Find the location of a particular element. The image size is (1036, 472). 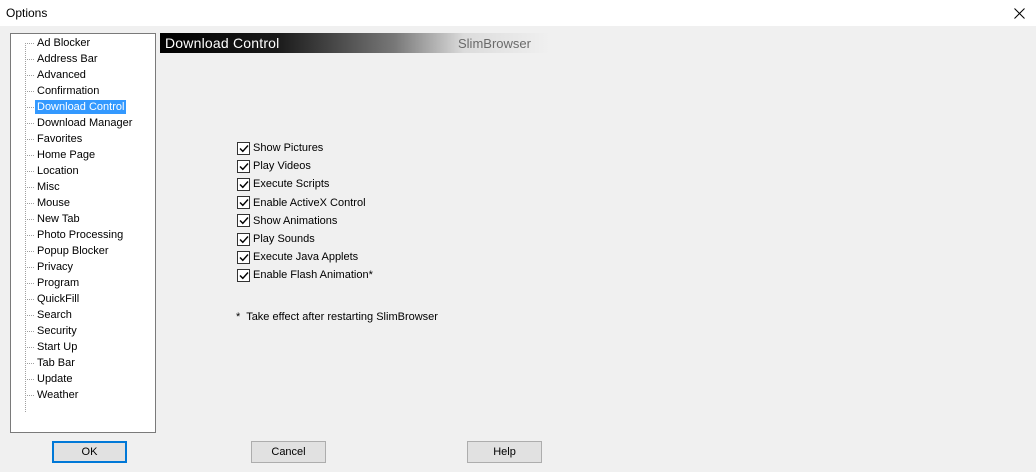

tree-item-label: Home Page is located at coordinates (66, 155).